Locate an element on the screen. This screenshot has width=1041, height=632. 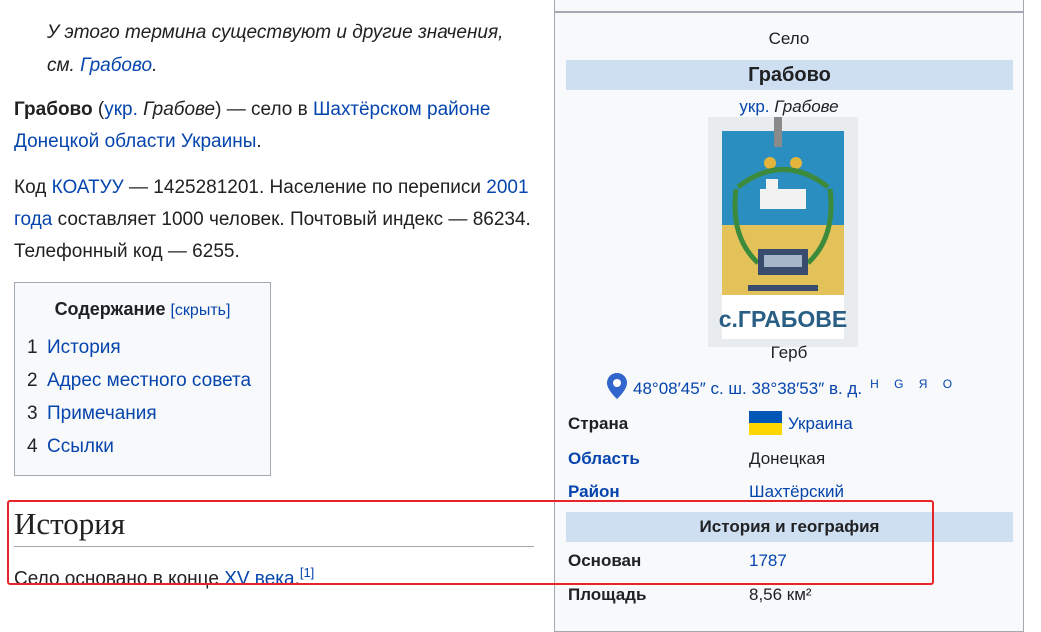
infobox-row-area: Площадь 8,56 км² is located at coordinates (790, 595).